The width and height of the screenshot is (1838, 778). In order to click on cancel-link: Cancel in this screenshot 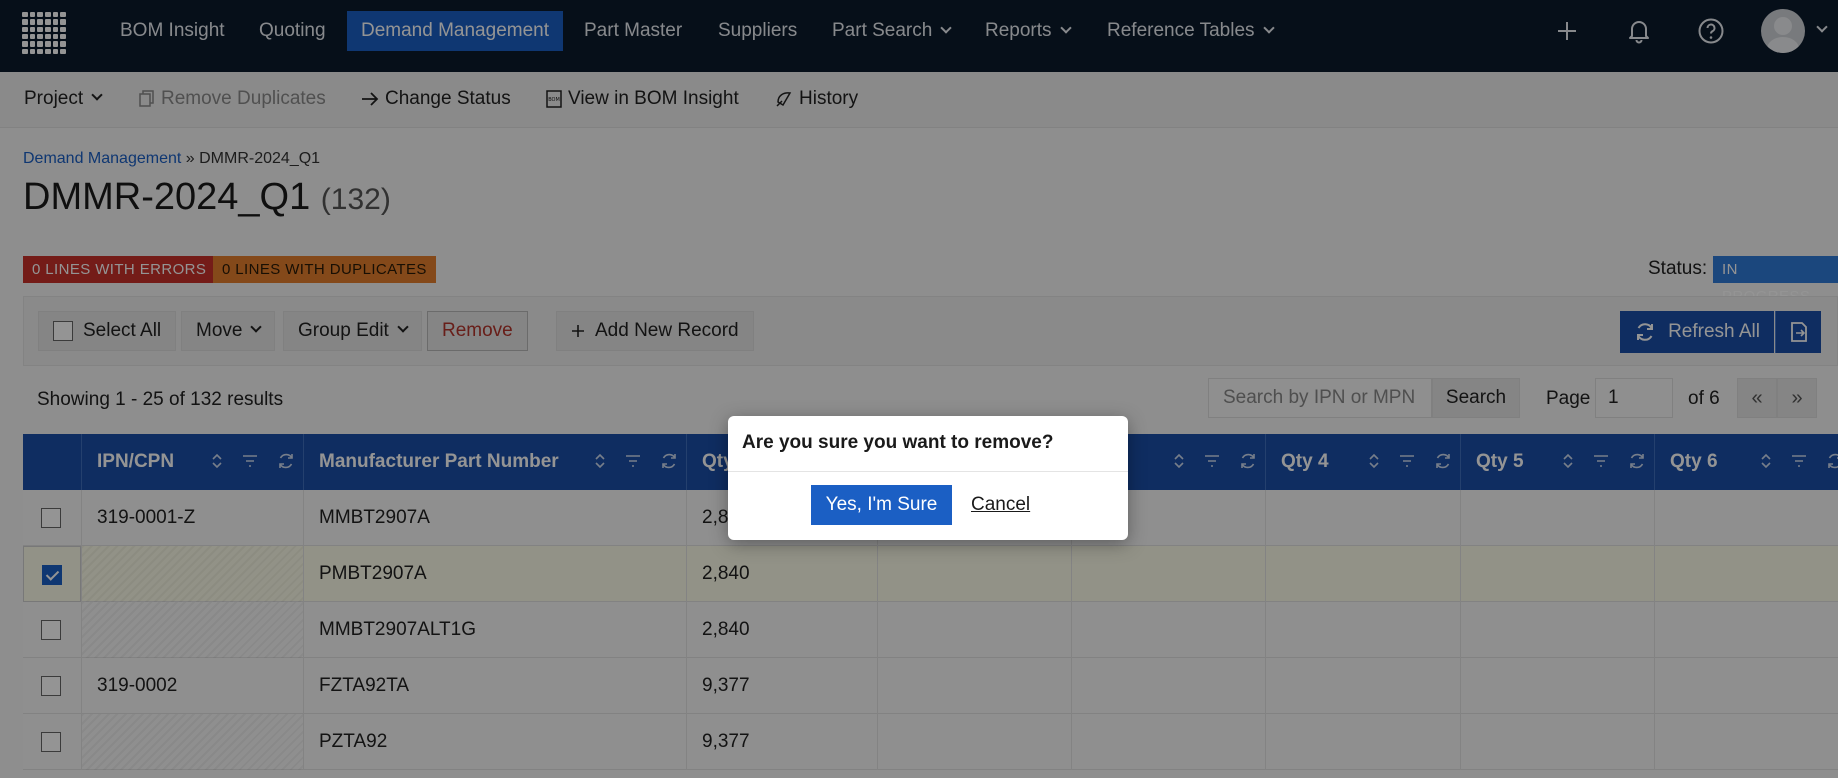, I will do `click(1000, 505)`.